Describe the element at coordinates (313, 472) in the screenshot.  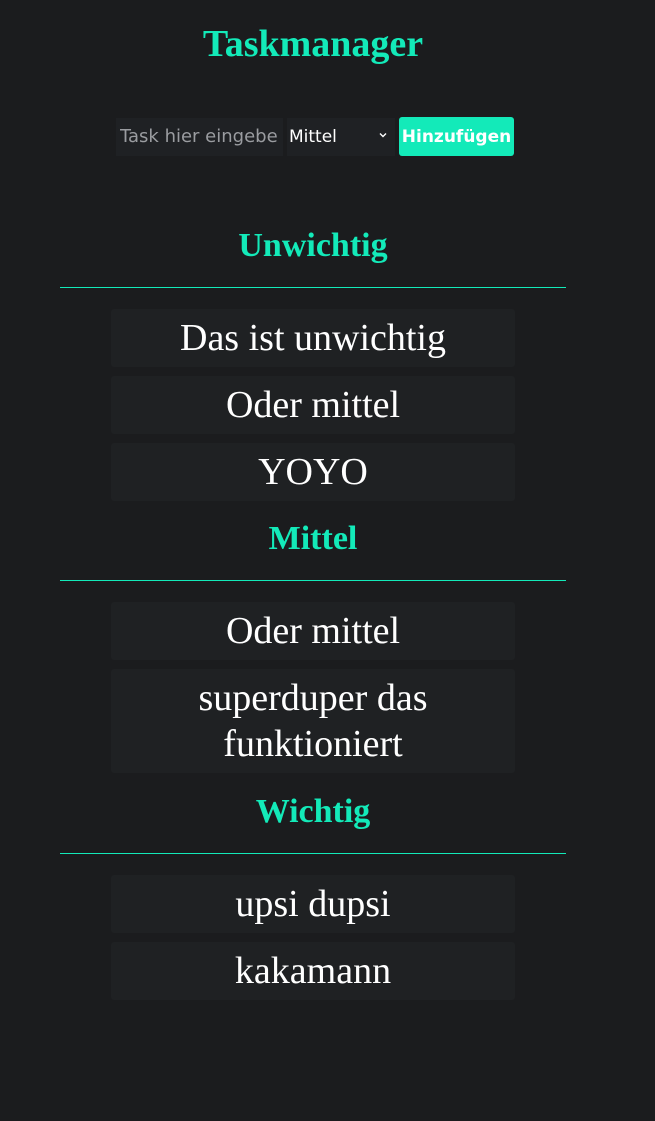
I see `task-item: YOYO` at that location.